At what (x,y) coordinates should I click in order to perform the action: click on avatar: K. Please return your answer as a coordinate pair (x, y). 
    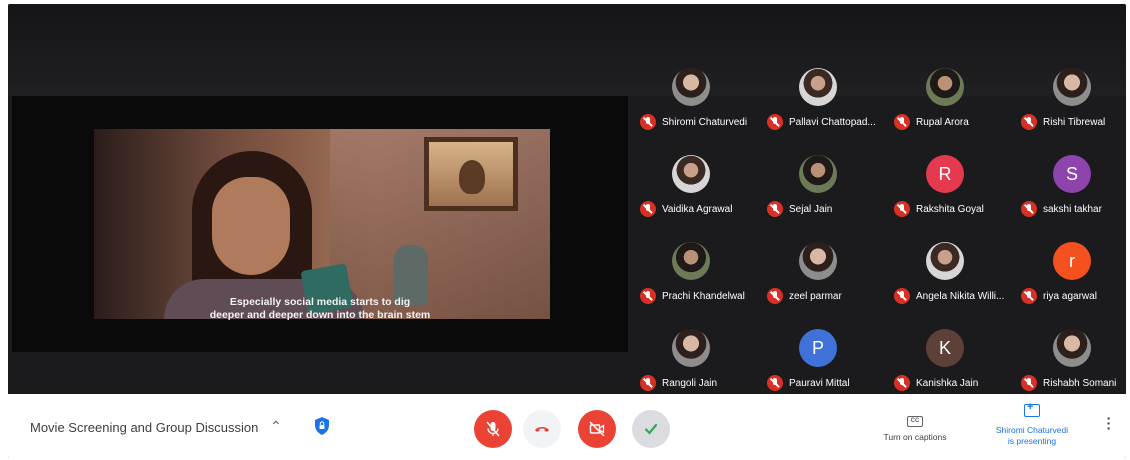
    Looking at the image, I should click on (945, 348).